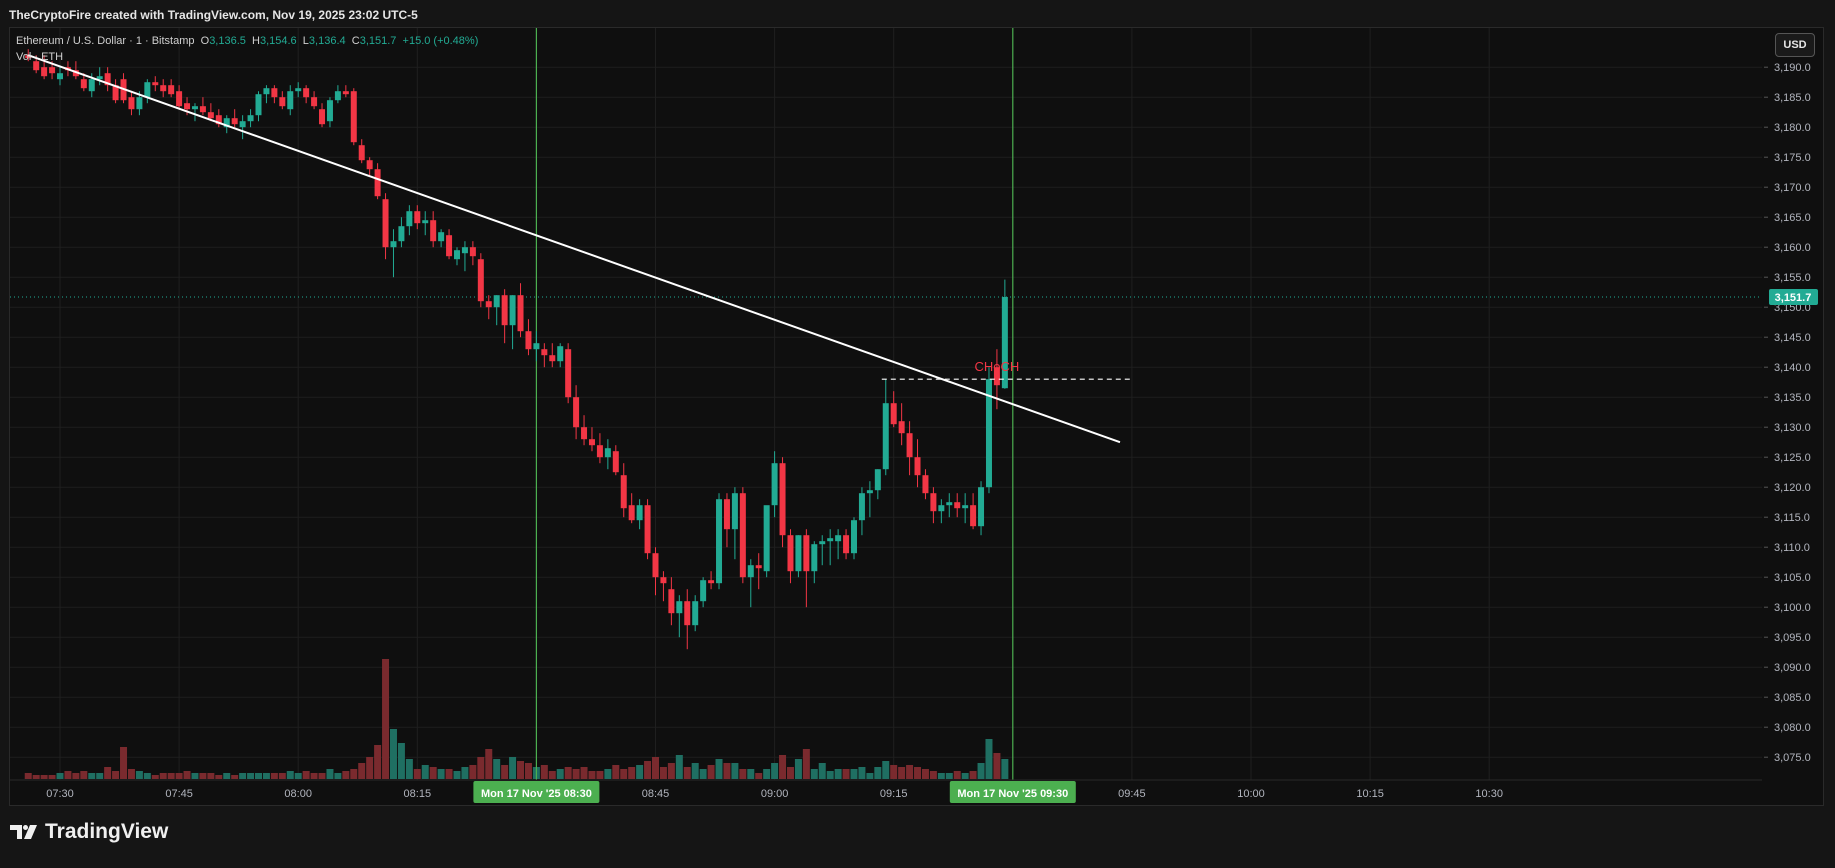 The image size is (1835, 868). I want to click on time-highlight-label: Mon 17 Nov '25 09:30, so click(1012, 794).